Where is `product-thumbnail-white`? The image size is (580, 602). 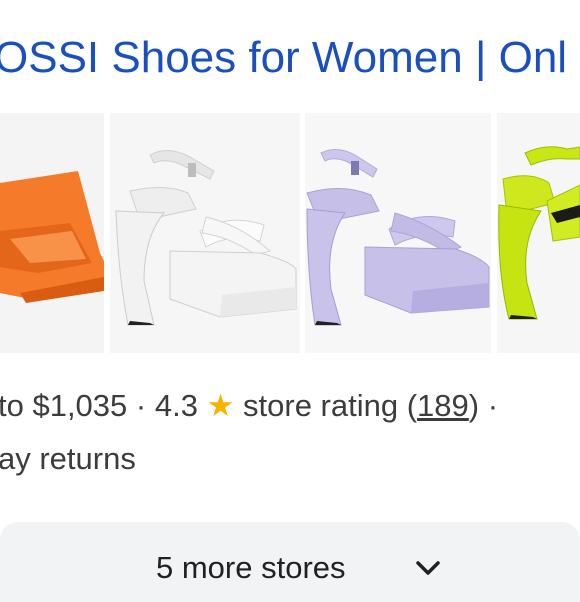 product-thumbnail-white is located at coordinates (205, 233).